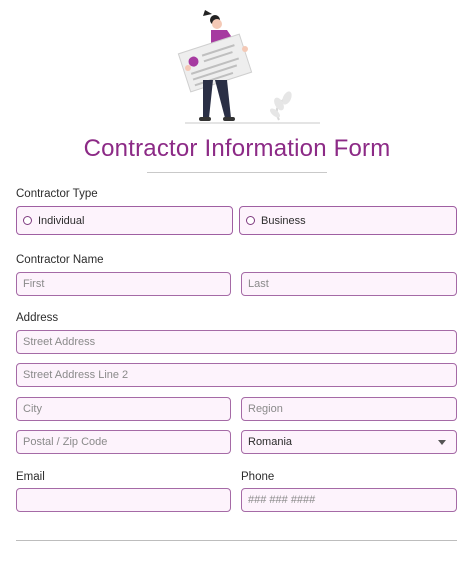 The image size is (474, 576). Describe the element at coordinates (236, 540) in the screenshot. I see `section-divider` at that location.